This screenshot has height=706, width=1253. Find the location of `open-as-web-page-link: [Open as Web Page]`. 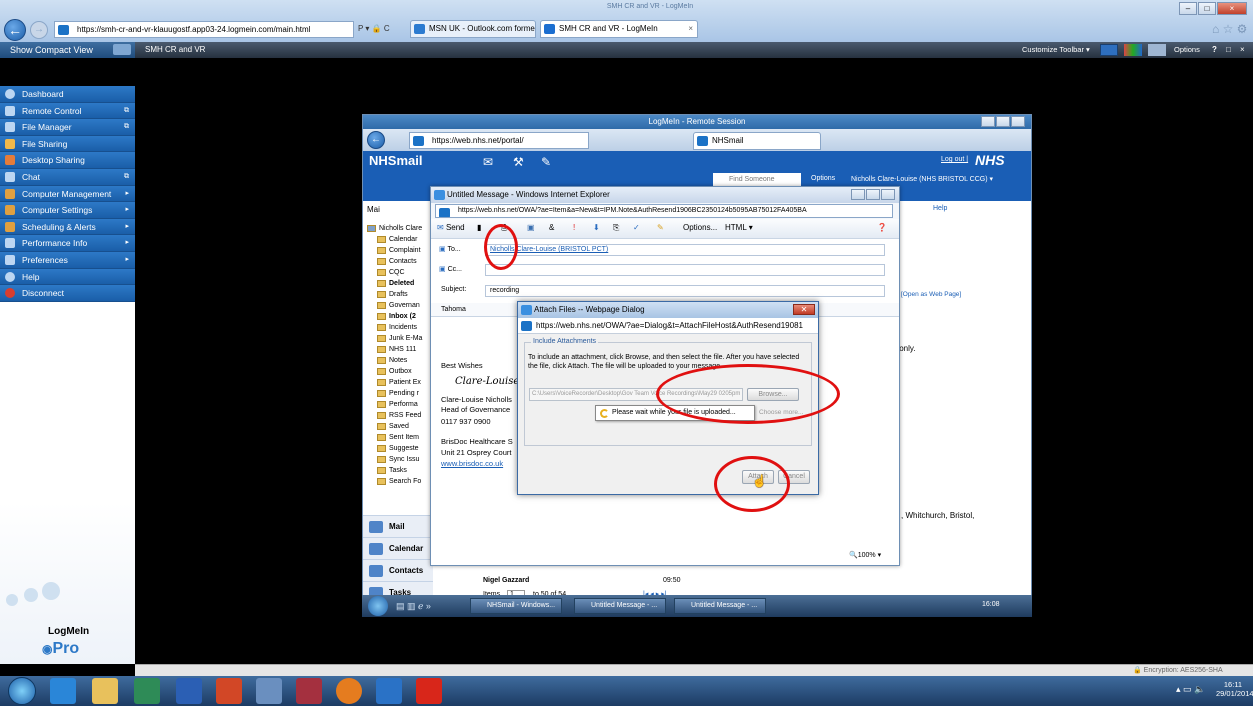

open-as-web-page-link: [Open as Web Page] is located at coordinates (931, 294).